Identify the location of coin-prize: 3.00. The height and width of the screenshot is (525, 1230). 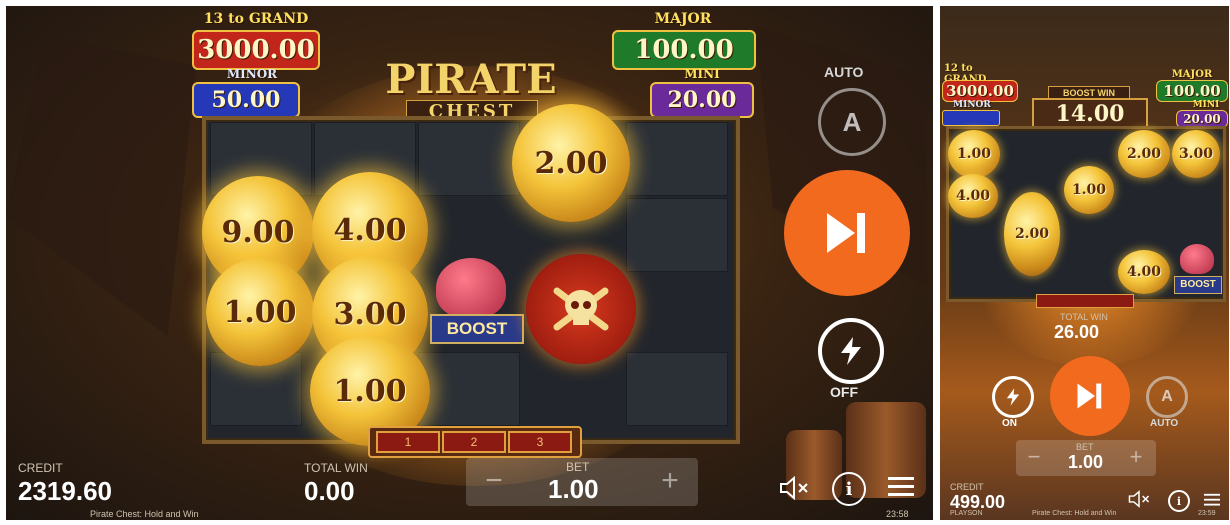
(1196, 154).